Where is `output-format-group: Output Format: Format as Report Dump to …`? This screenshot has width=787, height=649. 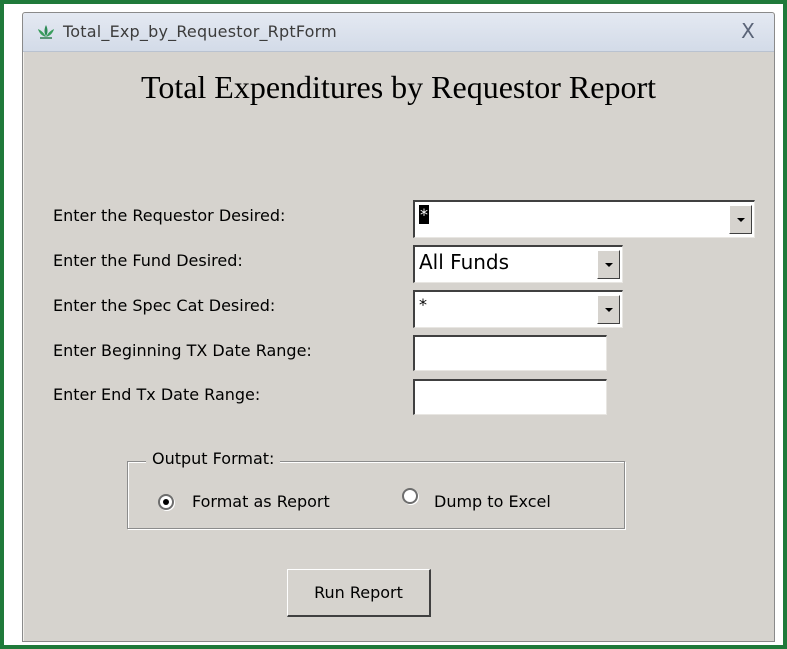 output-format-group: Output Format: Format as Report Dump to … is located at coordinates (376, 489).